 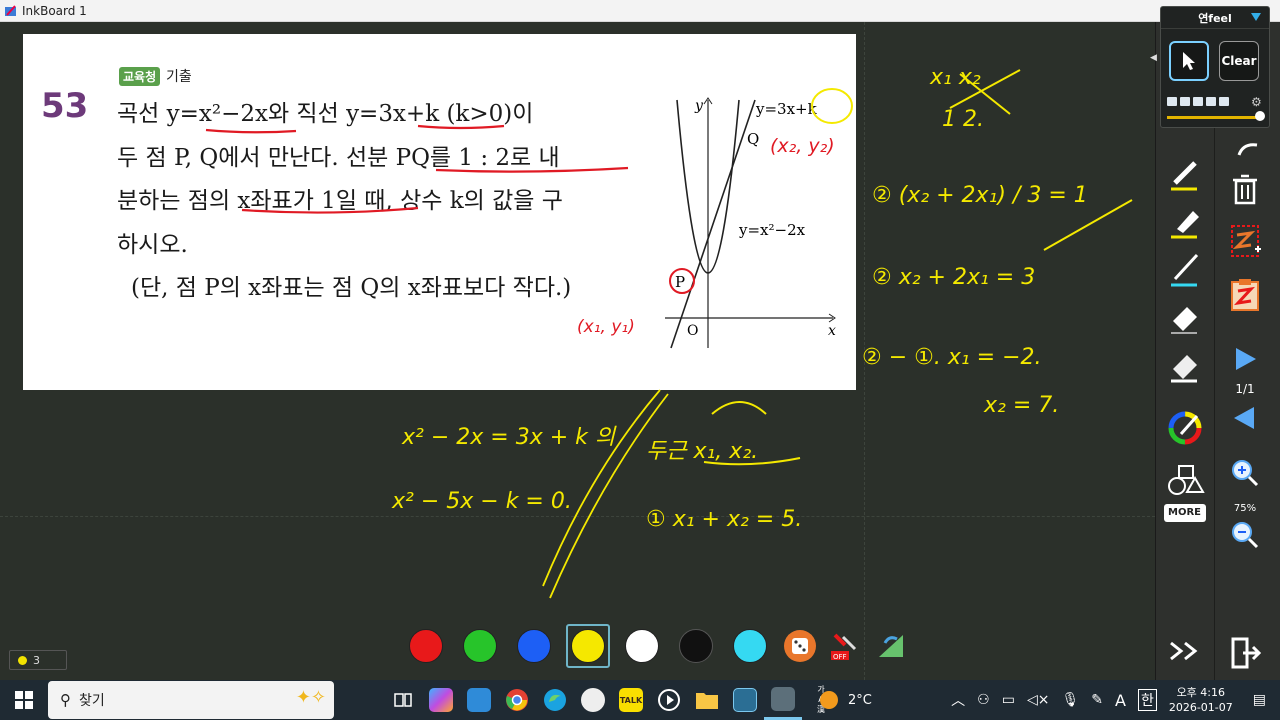 I want to click on opacity-slider-track, so click(x=1213, y=117).